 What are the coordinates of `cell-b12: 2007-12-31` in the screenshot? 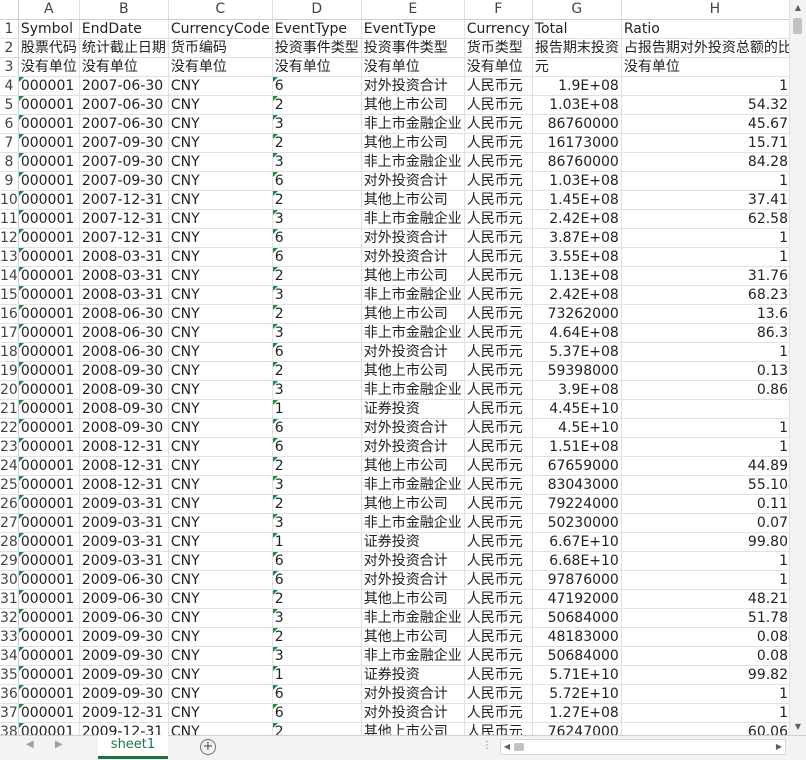 It's located at (124, 238).